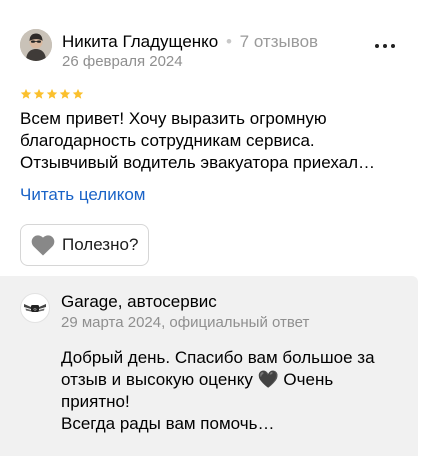 Image resolution: width=423 pixels, height=456 pixels. What do you see at coordinates (100, 244) in the screenshot?
I see `helpful-label: Полезно?` at bounding box center [100, 244].